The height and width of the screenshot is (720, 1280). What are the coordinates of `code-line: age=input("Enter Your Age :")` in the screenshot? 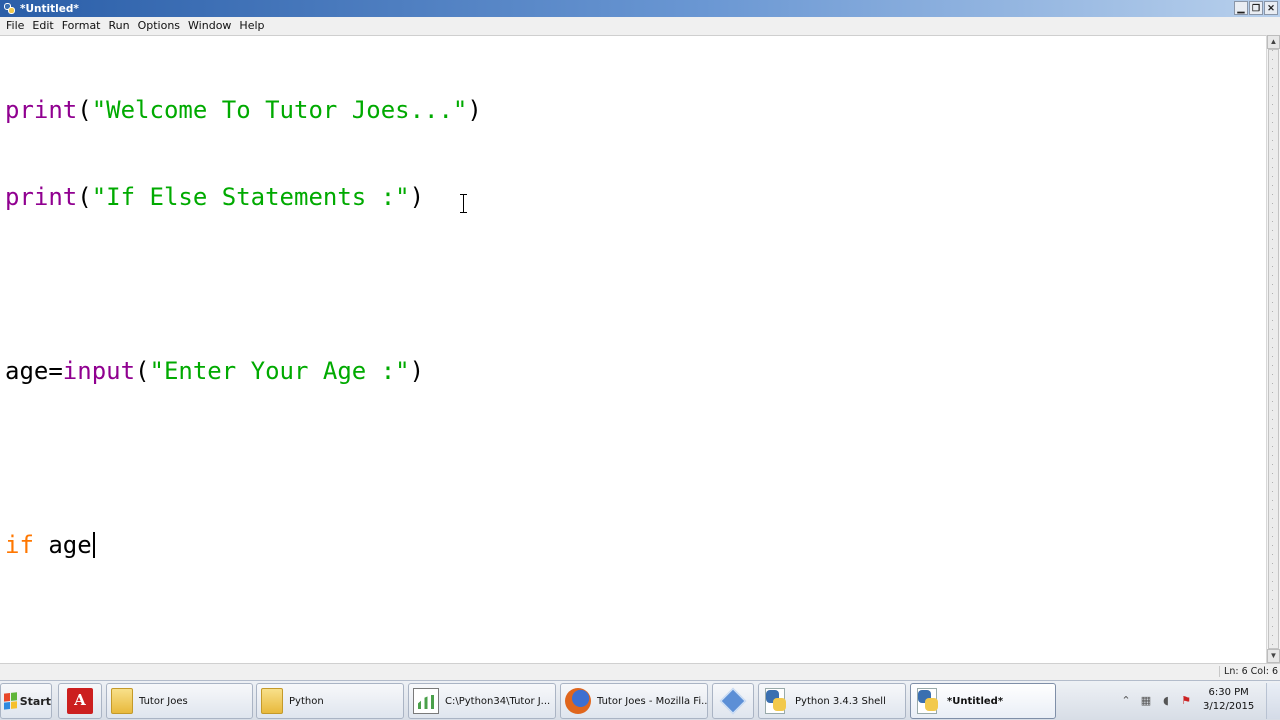 It's located at (243, 371).